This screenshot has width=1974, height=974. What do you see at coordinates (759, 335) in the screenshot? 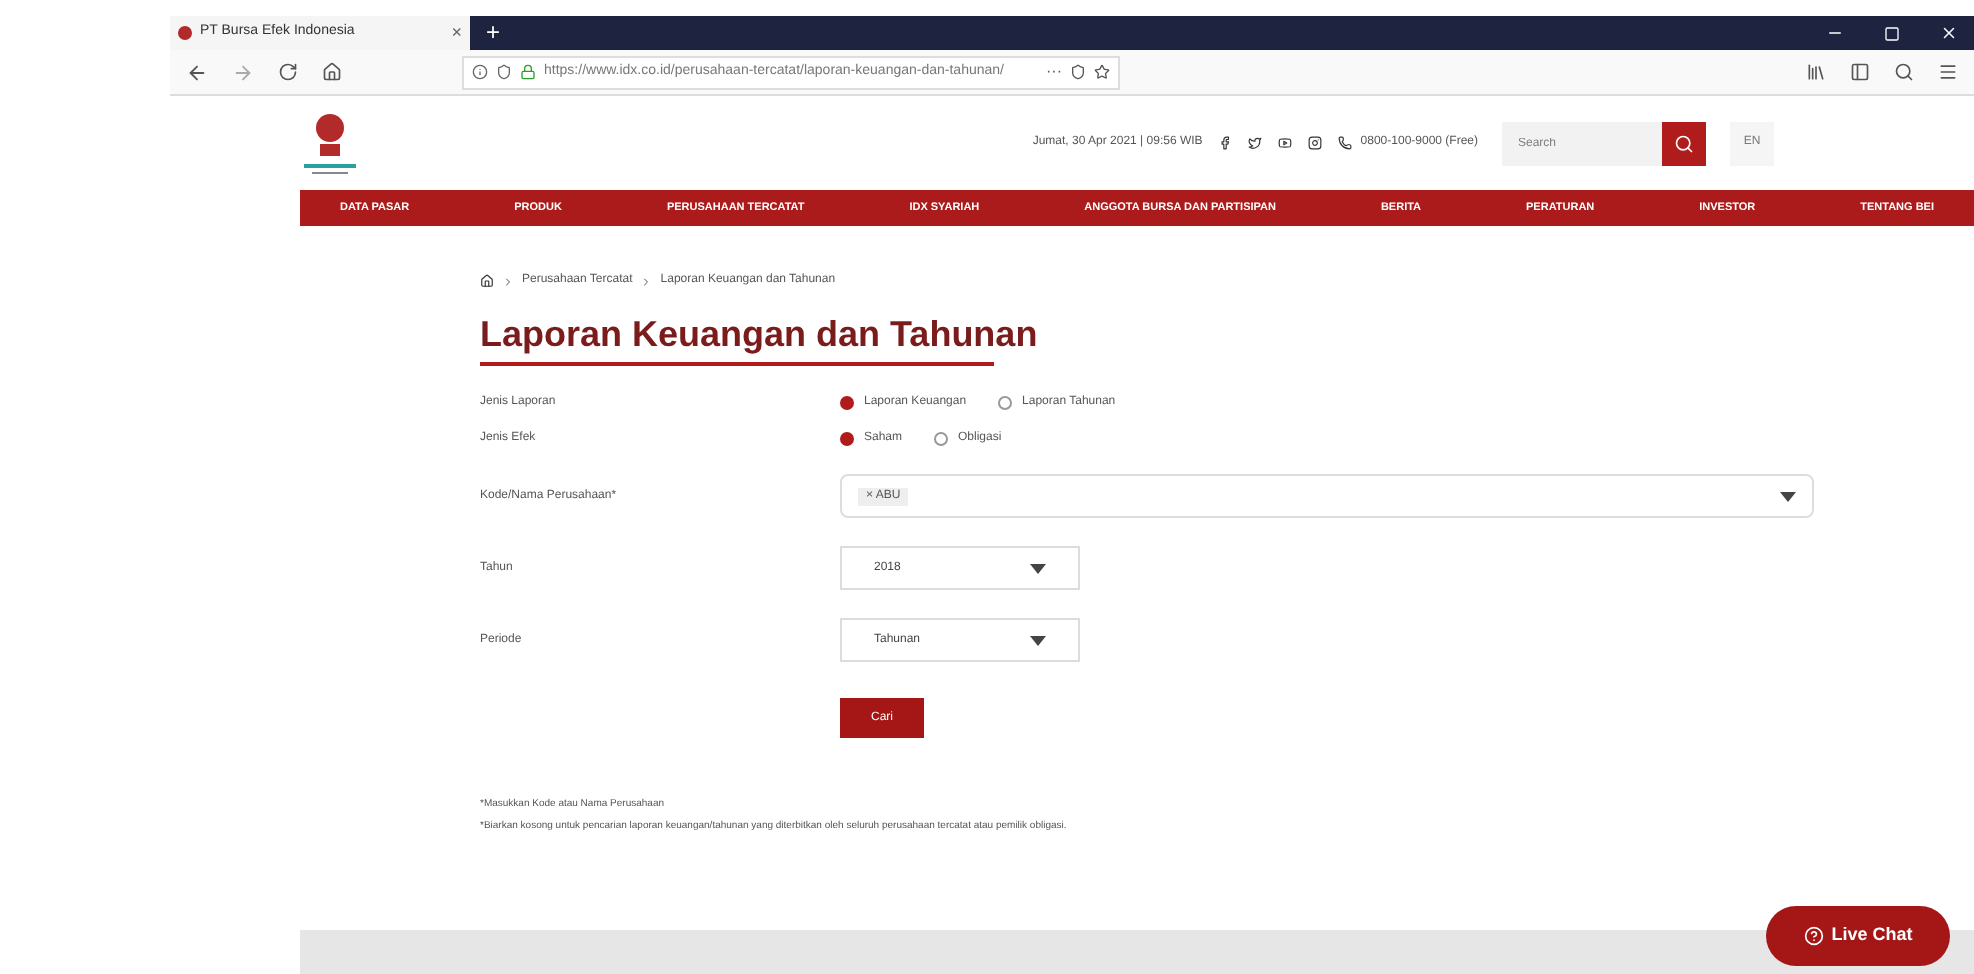
I see `page-title: Laporan Keuangan dan Tahunan` at bounding box center [759, 335].